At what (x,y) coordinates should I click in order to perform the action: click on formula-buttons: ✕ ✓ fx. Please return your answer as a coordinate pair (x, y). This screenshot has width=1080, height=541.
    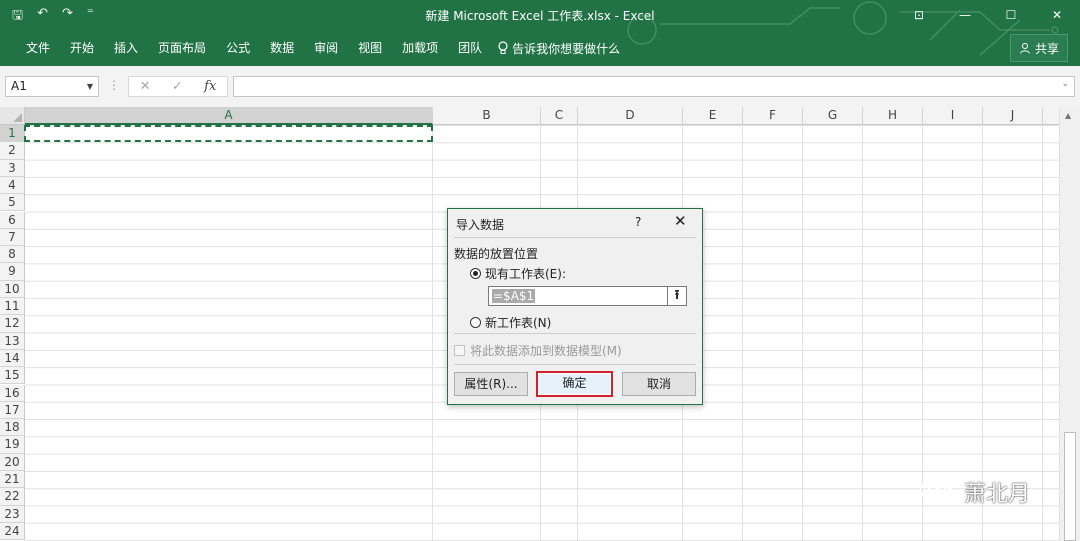
    Looking at the image, I should click on (178, 86).